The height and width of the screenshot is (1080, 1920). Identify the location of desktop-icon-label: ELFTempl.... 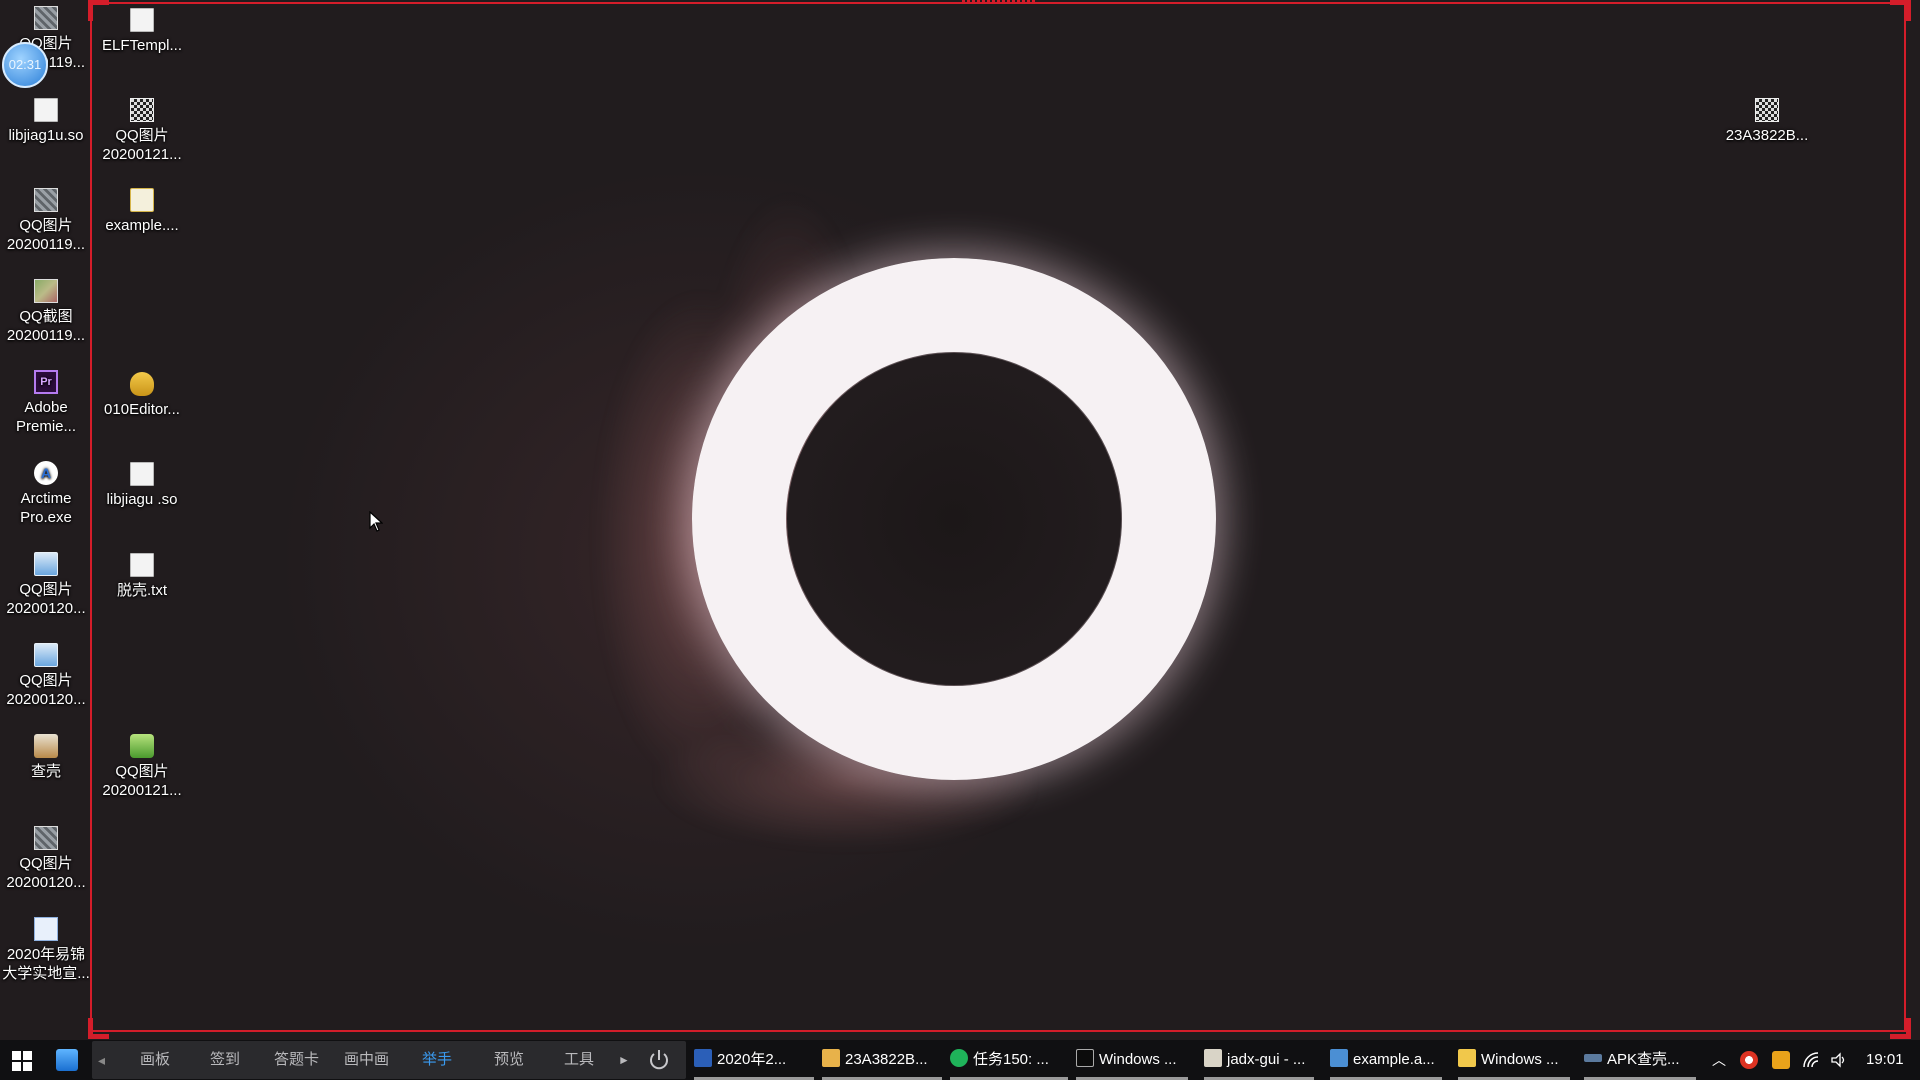
(142, 45).